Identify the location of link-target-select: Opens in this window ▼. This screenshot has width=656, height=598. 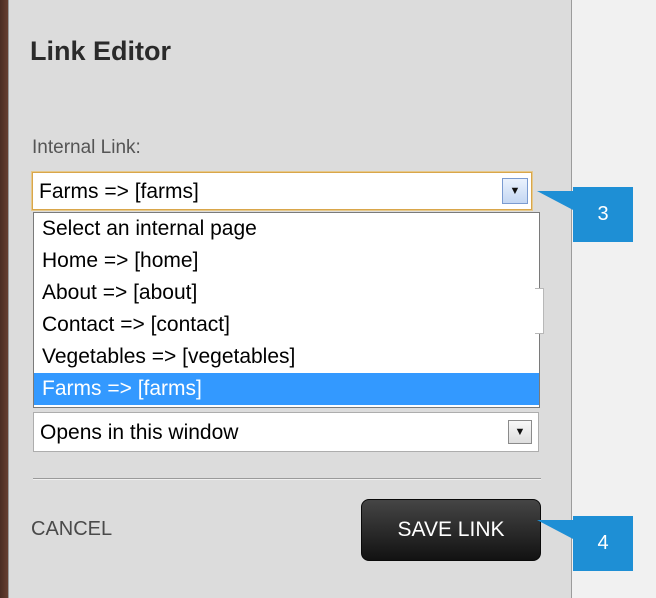
(286, 432).